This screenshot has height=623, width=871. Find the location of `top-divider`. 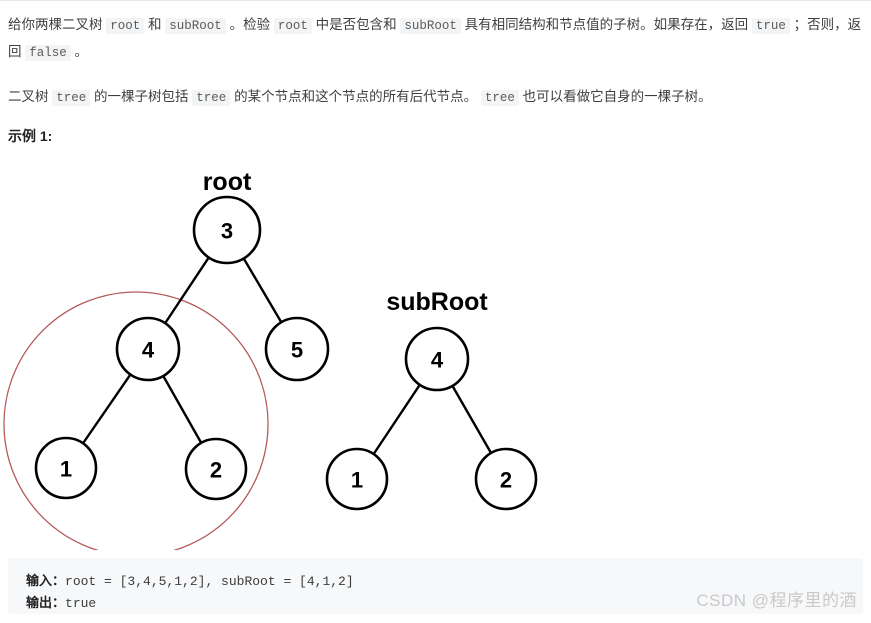

top-divider is located at coordinates (435, 0).